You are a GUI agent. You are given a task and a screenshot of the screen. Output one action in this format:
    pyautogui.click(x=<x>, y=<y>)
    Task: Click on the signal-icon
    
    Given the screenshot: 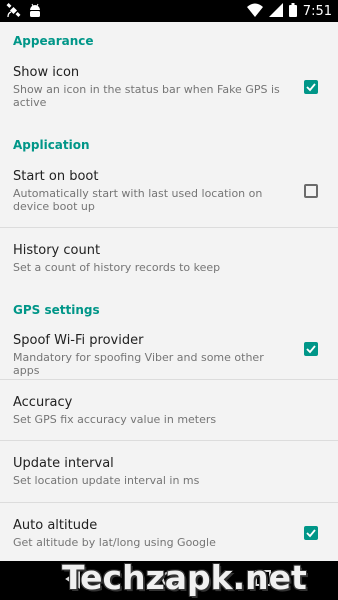 What is the action you would take?
    pyautogui.click(x=275, y=11)
    